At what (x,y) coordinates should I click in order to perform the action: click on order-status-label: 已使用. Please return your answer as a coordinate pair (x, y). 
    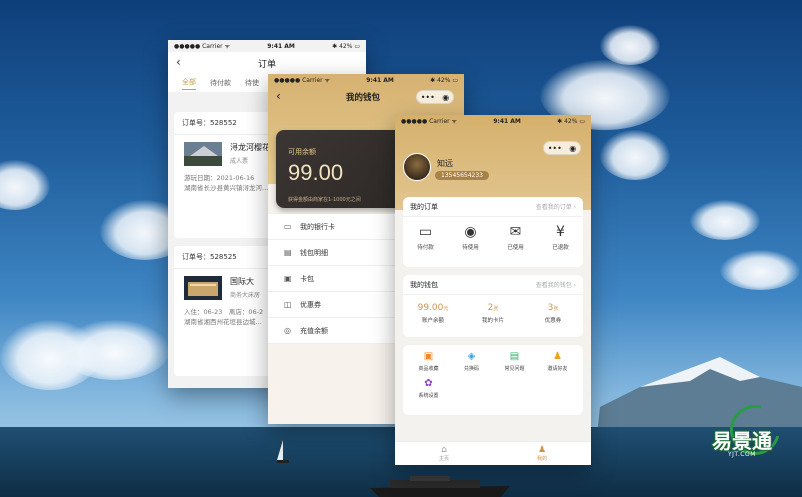
    Looking at the image, I should click on (515, 248).